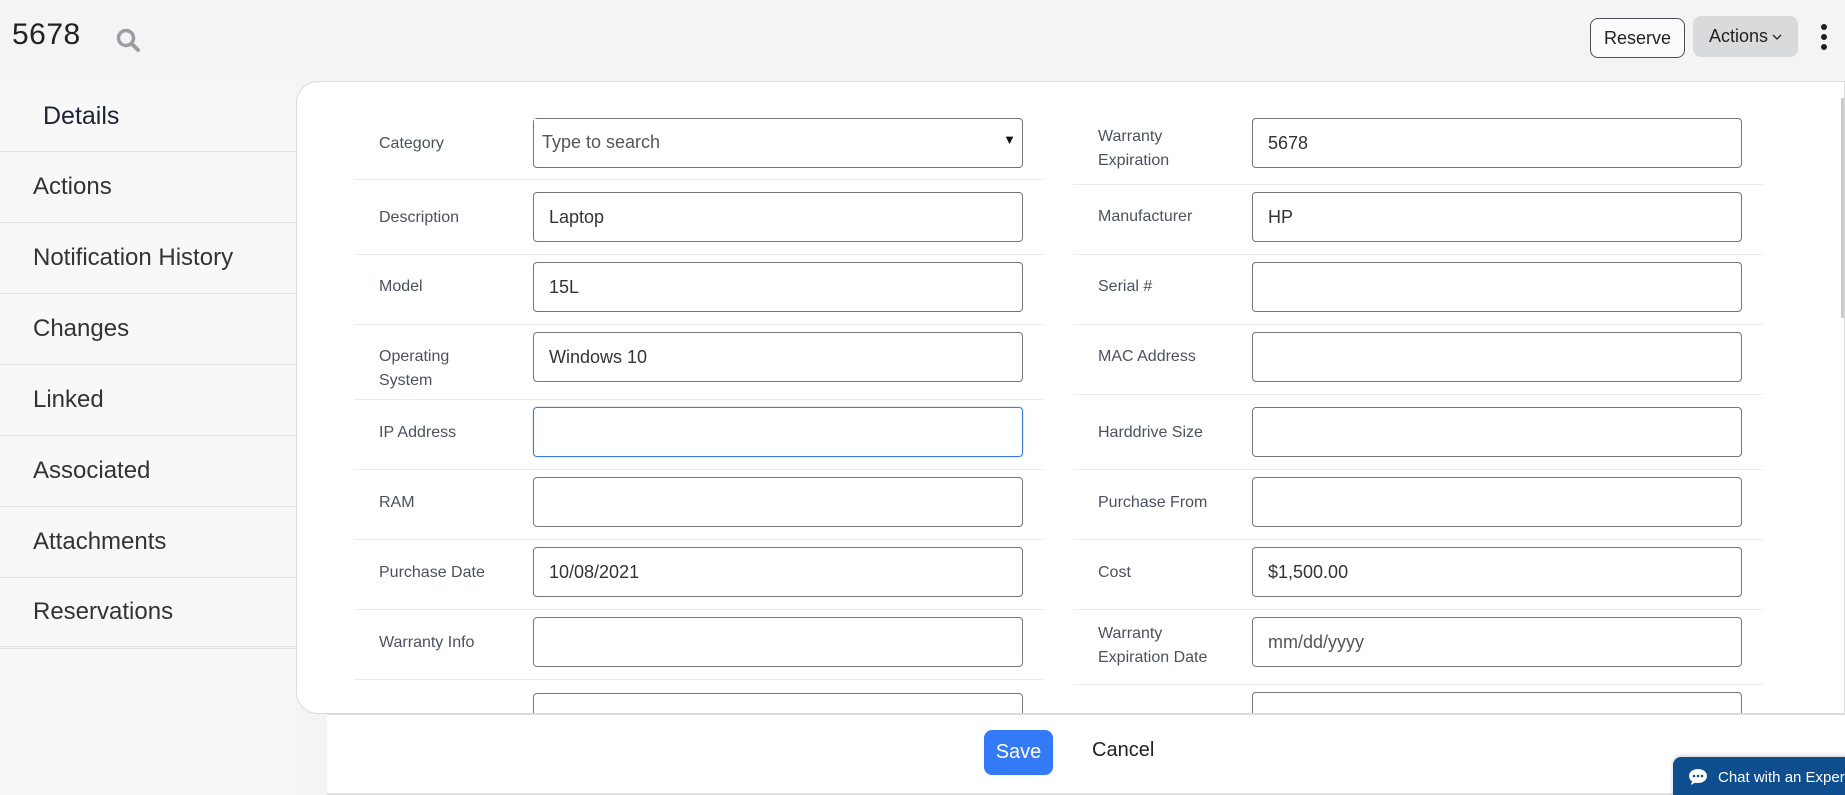  I want to click on form-row-harddrive-size: Harddrive Size, so click(1418, 432).